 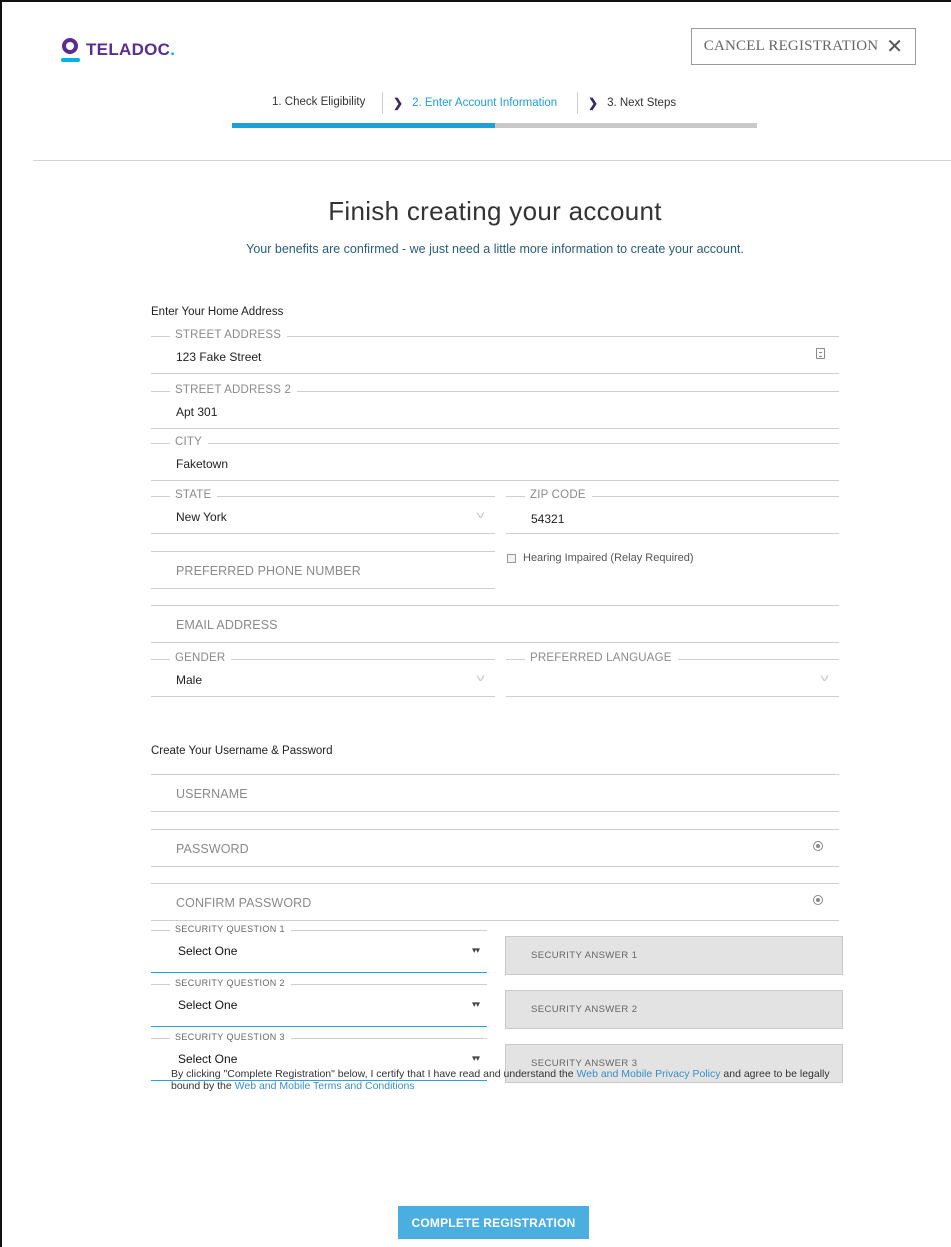 What do you see at coordinates (495, 211) in the screenshot?
I see `page-title: Finish creating your account` at bounding box center [495, 211].